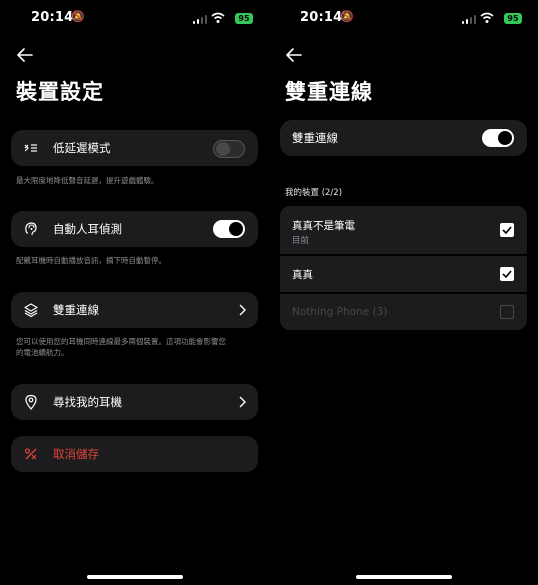 The width and height of the screenshot is (538, 585). Describe the element at coordinates (76, 454) in the screenshot. I see `unpair-label: 取消儲存` at that location.